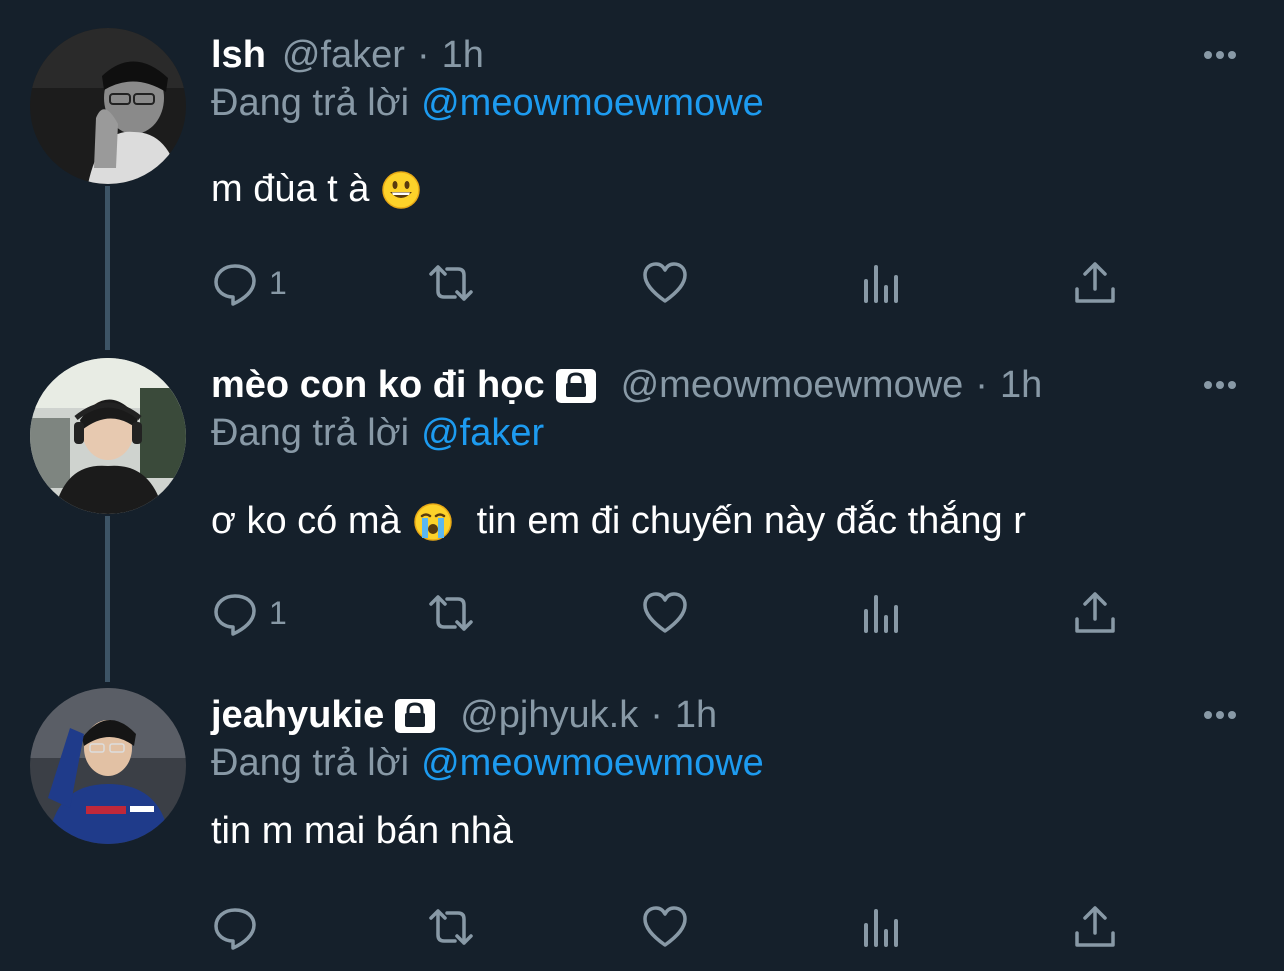  I want to click on loudly-crying-face-emoji, so click(433, 522).